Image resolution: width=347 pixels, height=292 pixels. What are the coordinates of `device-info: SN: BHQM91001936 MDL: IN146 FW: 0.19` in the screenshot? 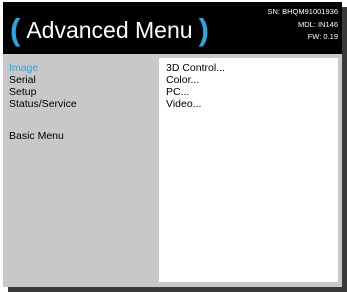 It's located at (303, 25).